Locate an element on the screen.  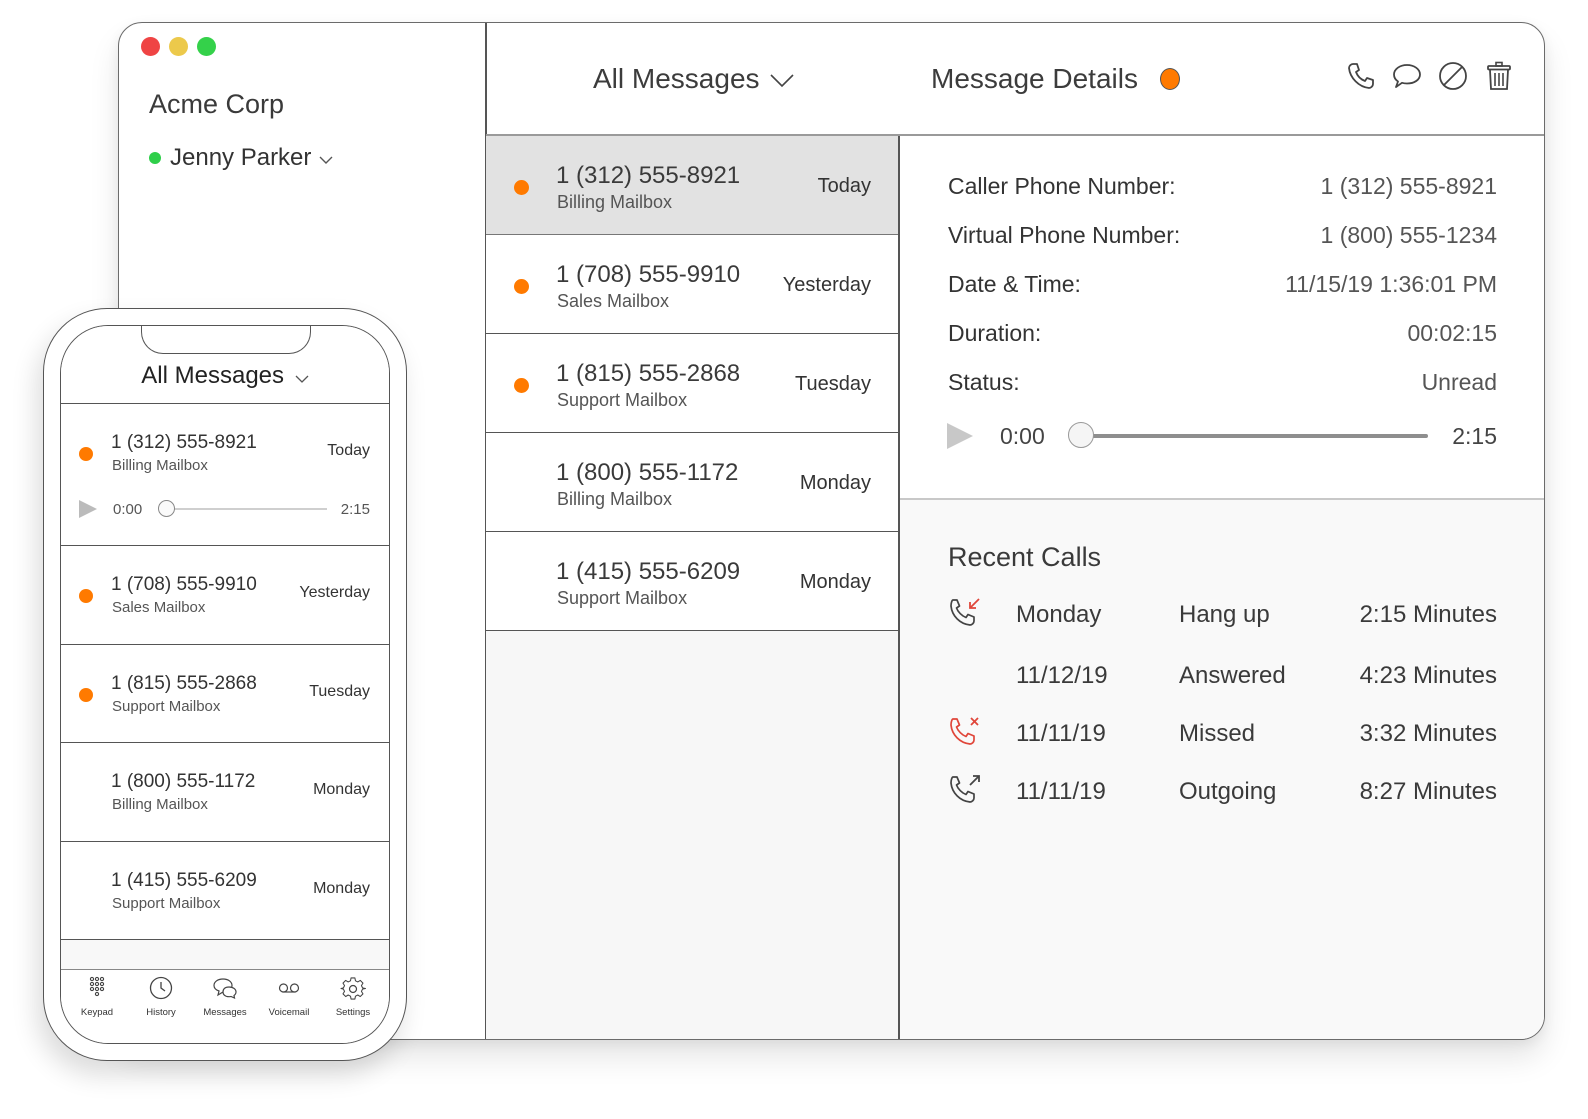
message-date: Today is located at coordinates (348, 450).